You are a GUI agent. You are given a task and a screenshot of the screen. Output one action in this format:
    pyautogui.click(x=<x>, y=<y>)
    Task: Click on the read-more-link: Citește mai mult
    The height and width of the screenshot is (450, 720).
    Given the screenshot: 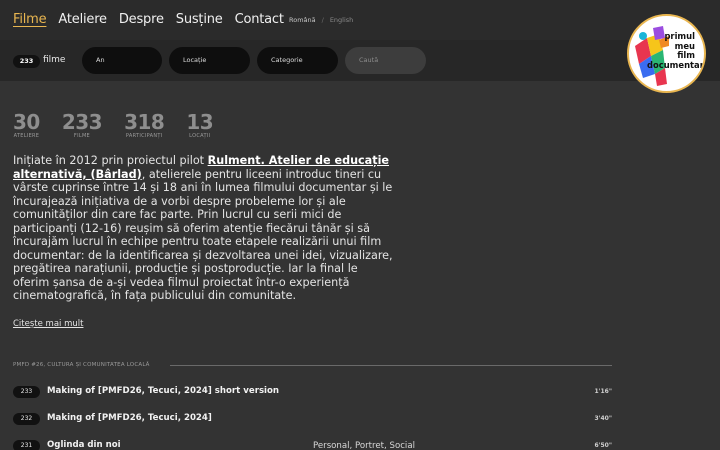 What is the action you would take?
    pyautogui.click(x=48, y=324)
    